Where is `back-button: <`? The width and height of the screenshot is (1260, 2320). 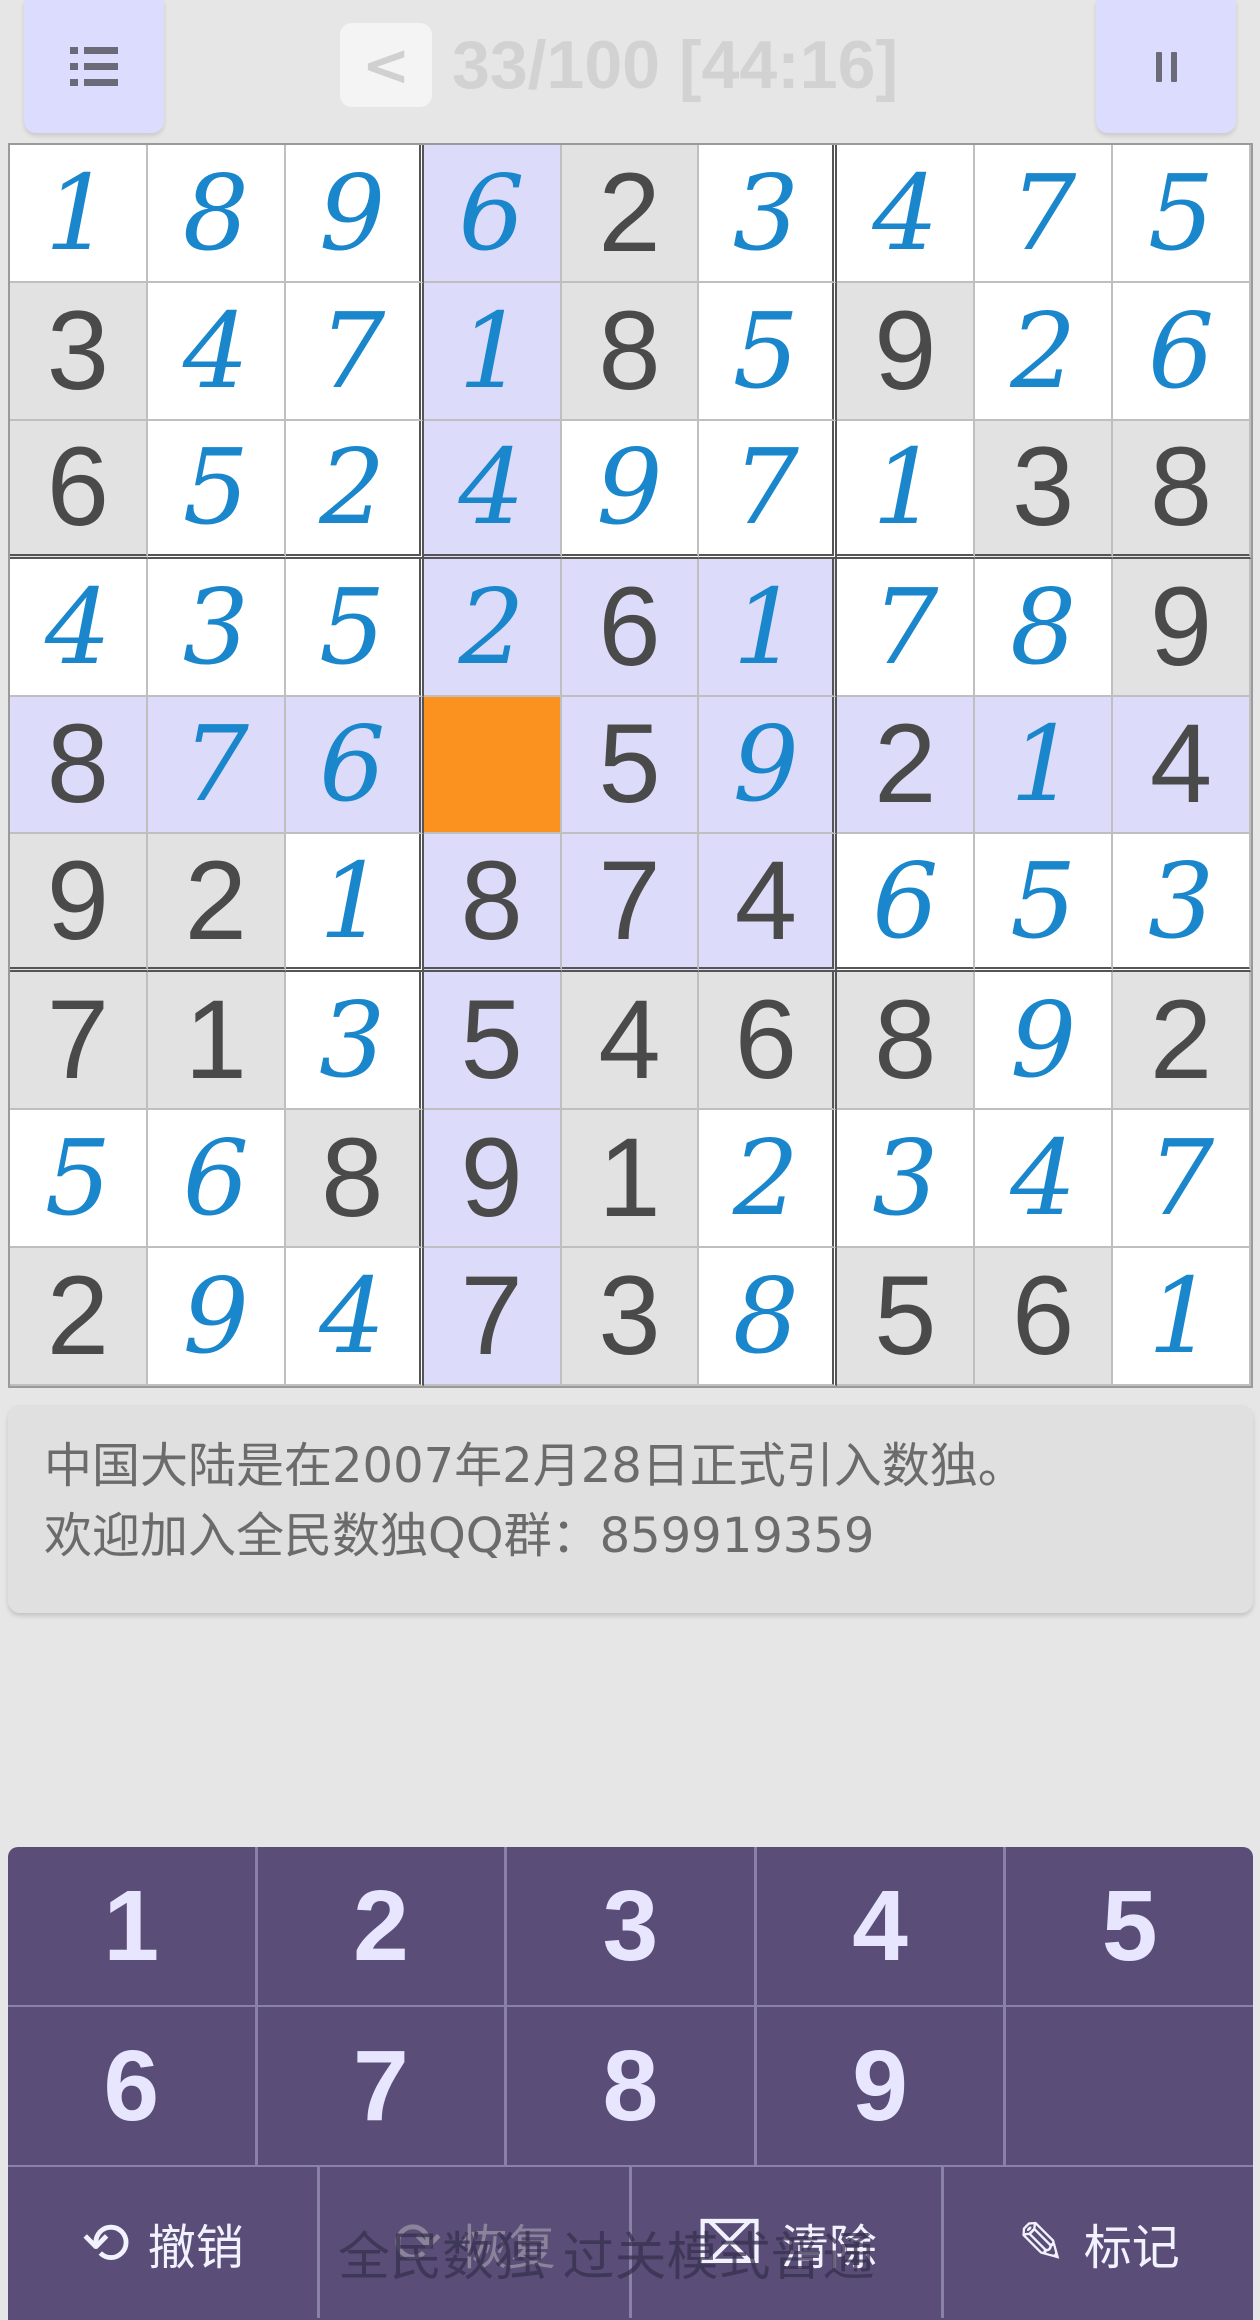 back-button: < is located at coordinates (386, 65).